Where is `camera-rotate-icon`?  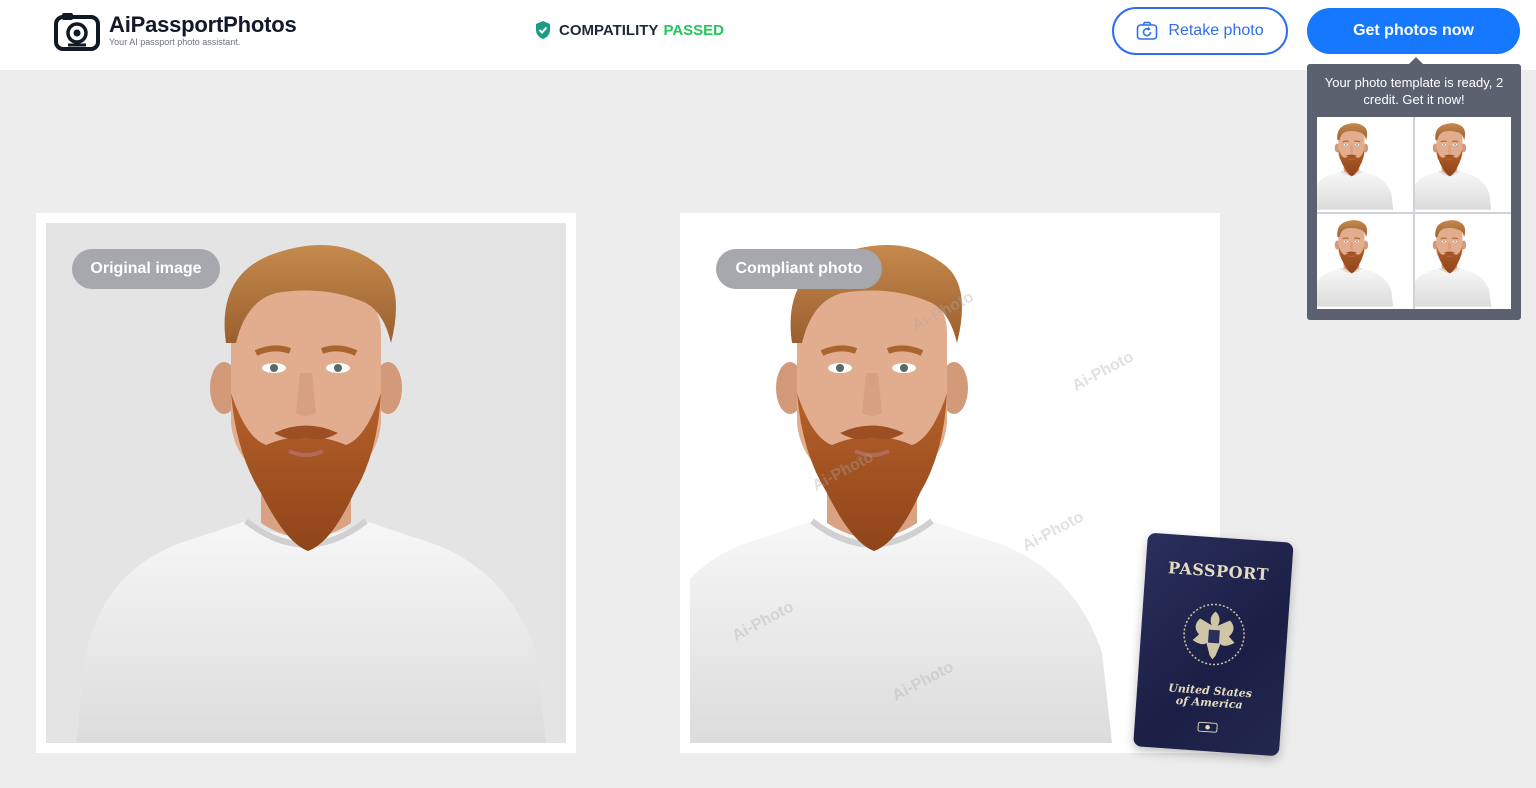
camera-rotate-icon is located at coordinates (1147, 30).